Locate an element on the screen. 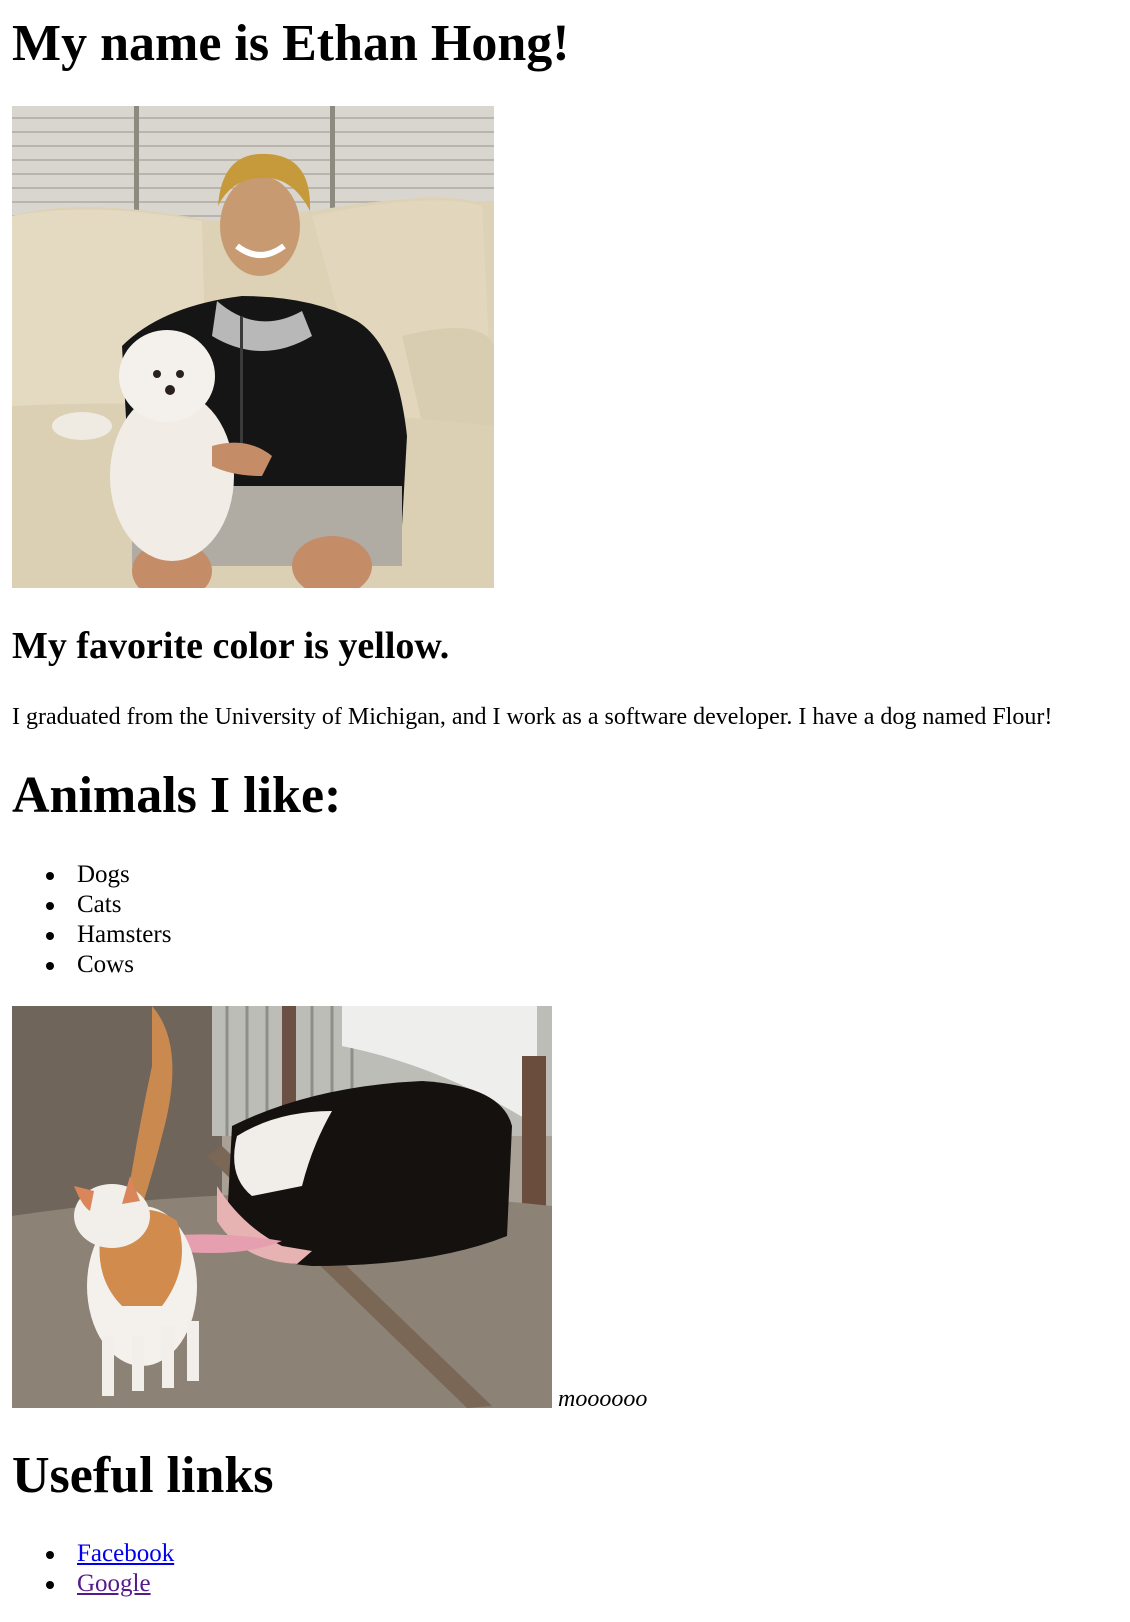 This screenshot has height=1622, width=1130. profile-photo is located at coordinates (253, 347).